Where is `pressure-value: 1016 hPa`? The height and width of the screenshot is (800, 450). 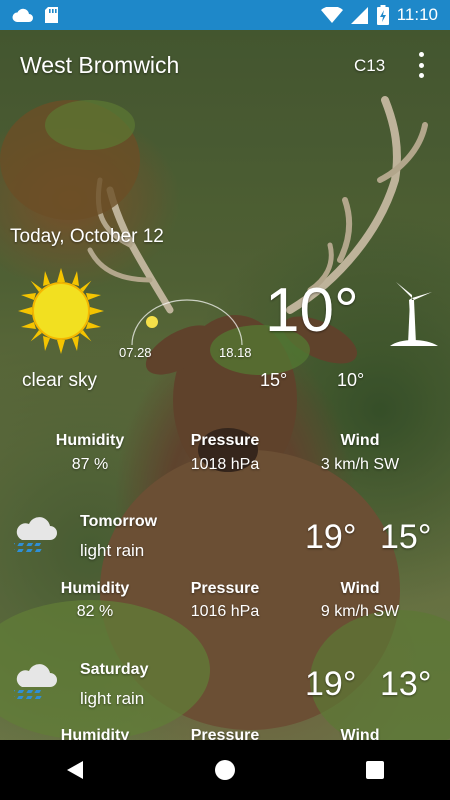
pressure-value: 1016 hPa is located at coordinates (225, 611).